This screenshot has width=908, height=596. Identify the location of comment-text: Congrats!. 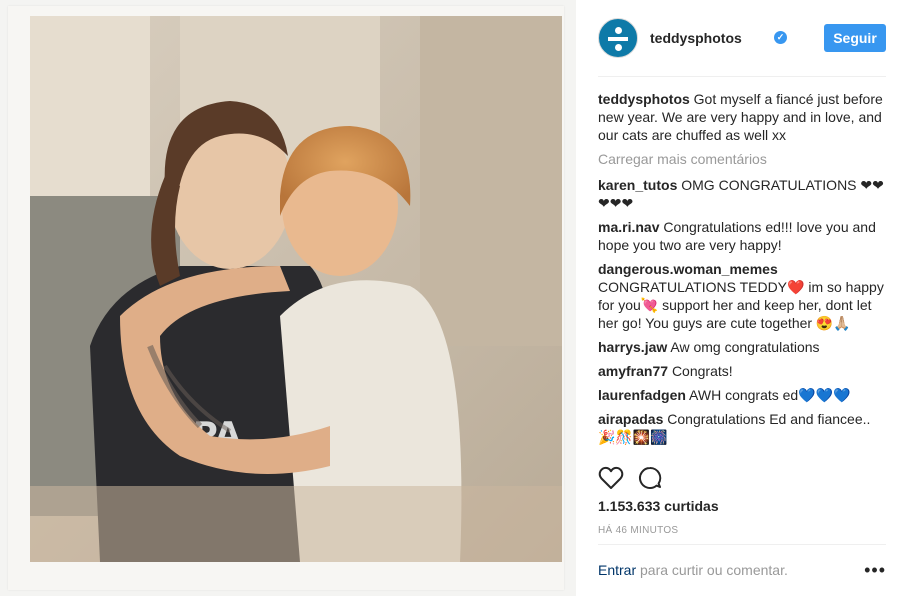
(702, 371).